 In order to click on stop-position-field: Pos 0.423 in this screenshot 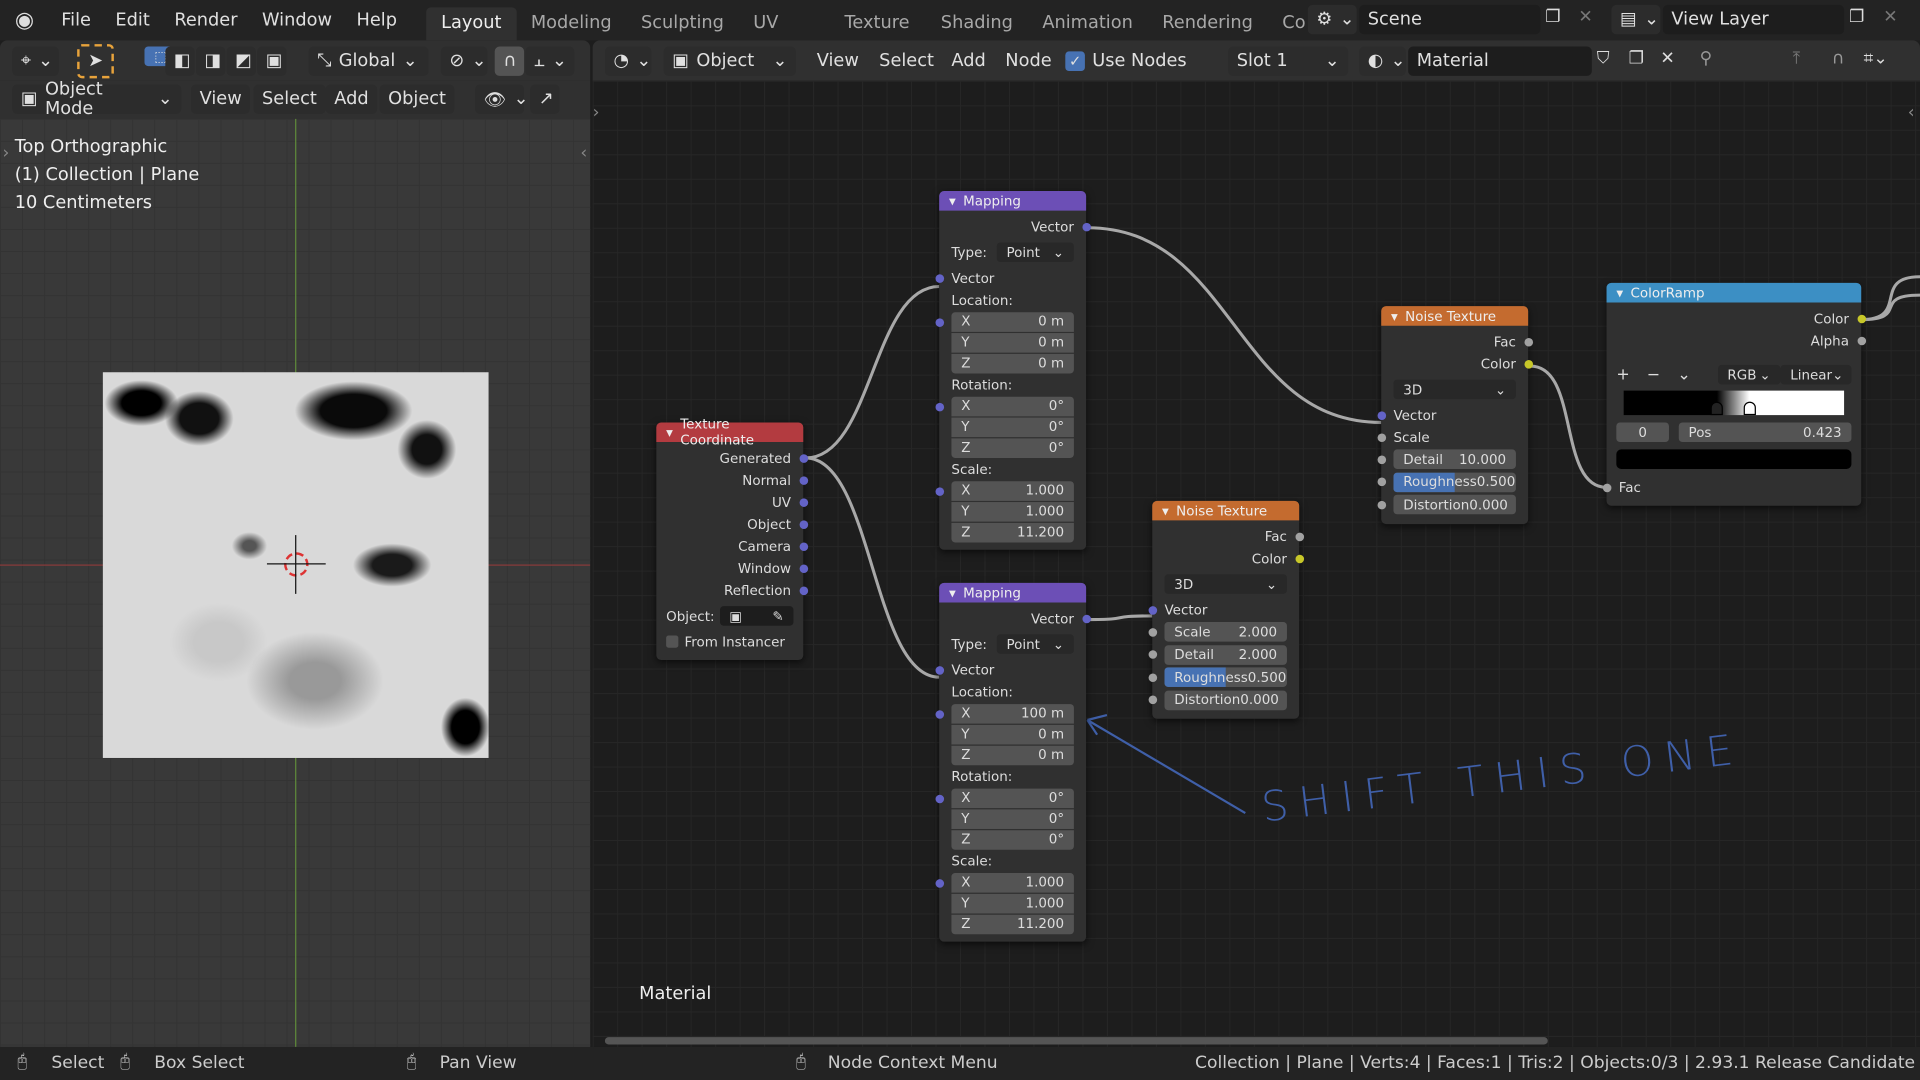, I will do `click(1765, 432)`.